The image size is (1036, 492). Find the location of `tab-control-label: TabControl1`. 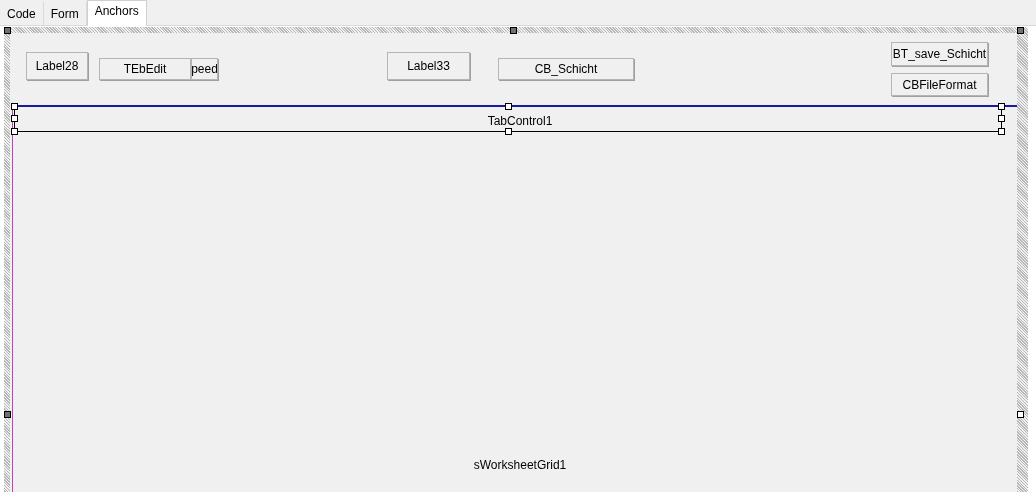

tab-control-label: TabControl1 is located at coordinates (520, 121).